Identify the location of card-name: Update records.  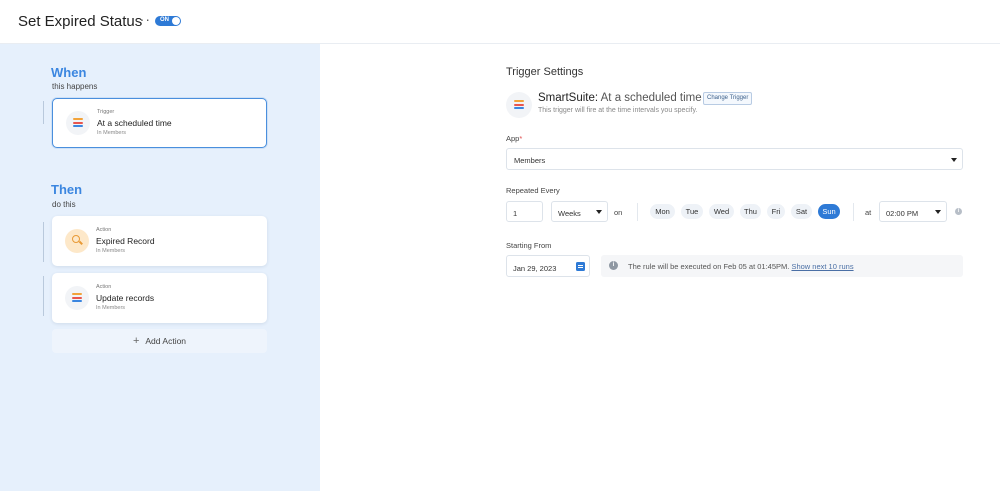
(125, 298).